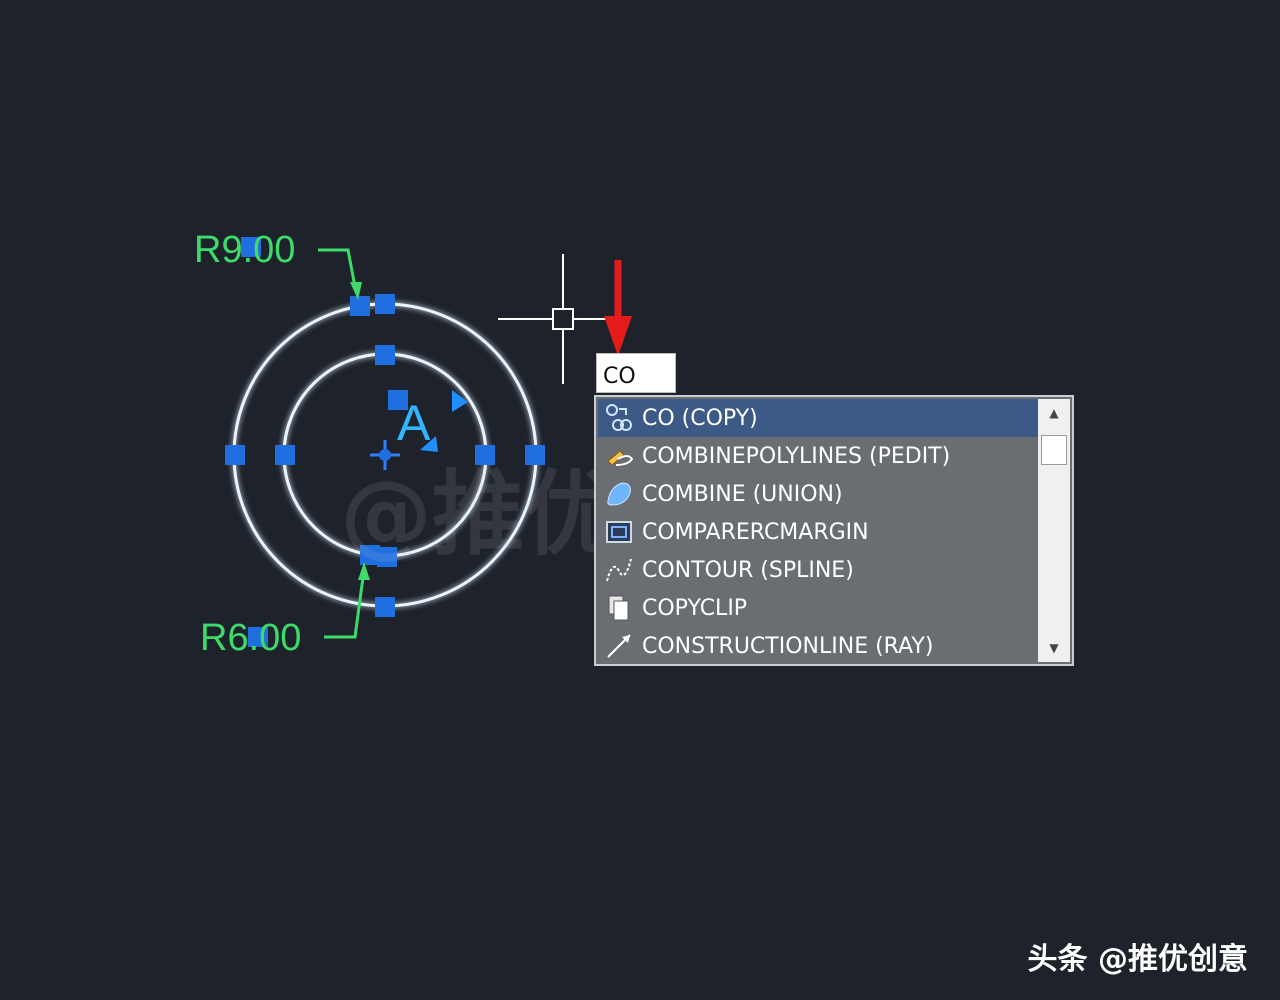 The image size is (1280, 1000). Describe the element at coordinates (695, 608) in the screenshot. I see `autocomplete-item-label: COPYCLIP` at that location.